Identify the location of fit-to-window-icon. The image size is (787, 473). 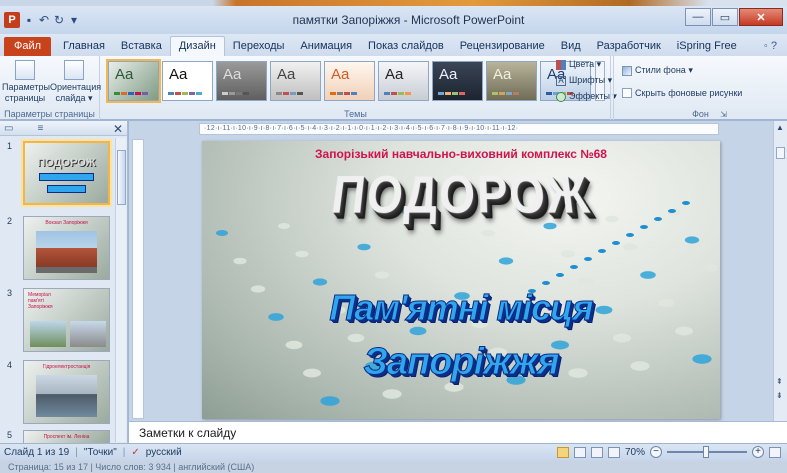
(775, 452).